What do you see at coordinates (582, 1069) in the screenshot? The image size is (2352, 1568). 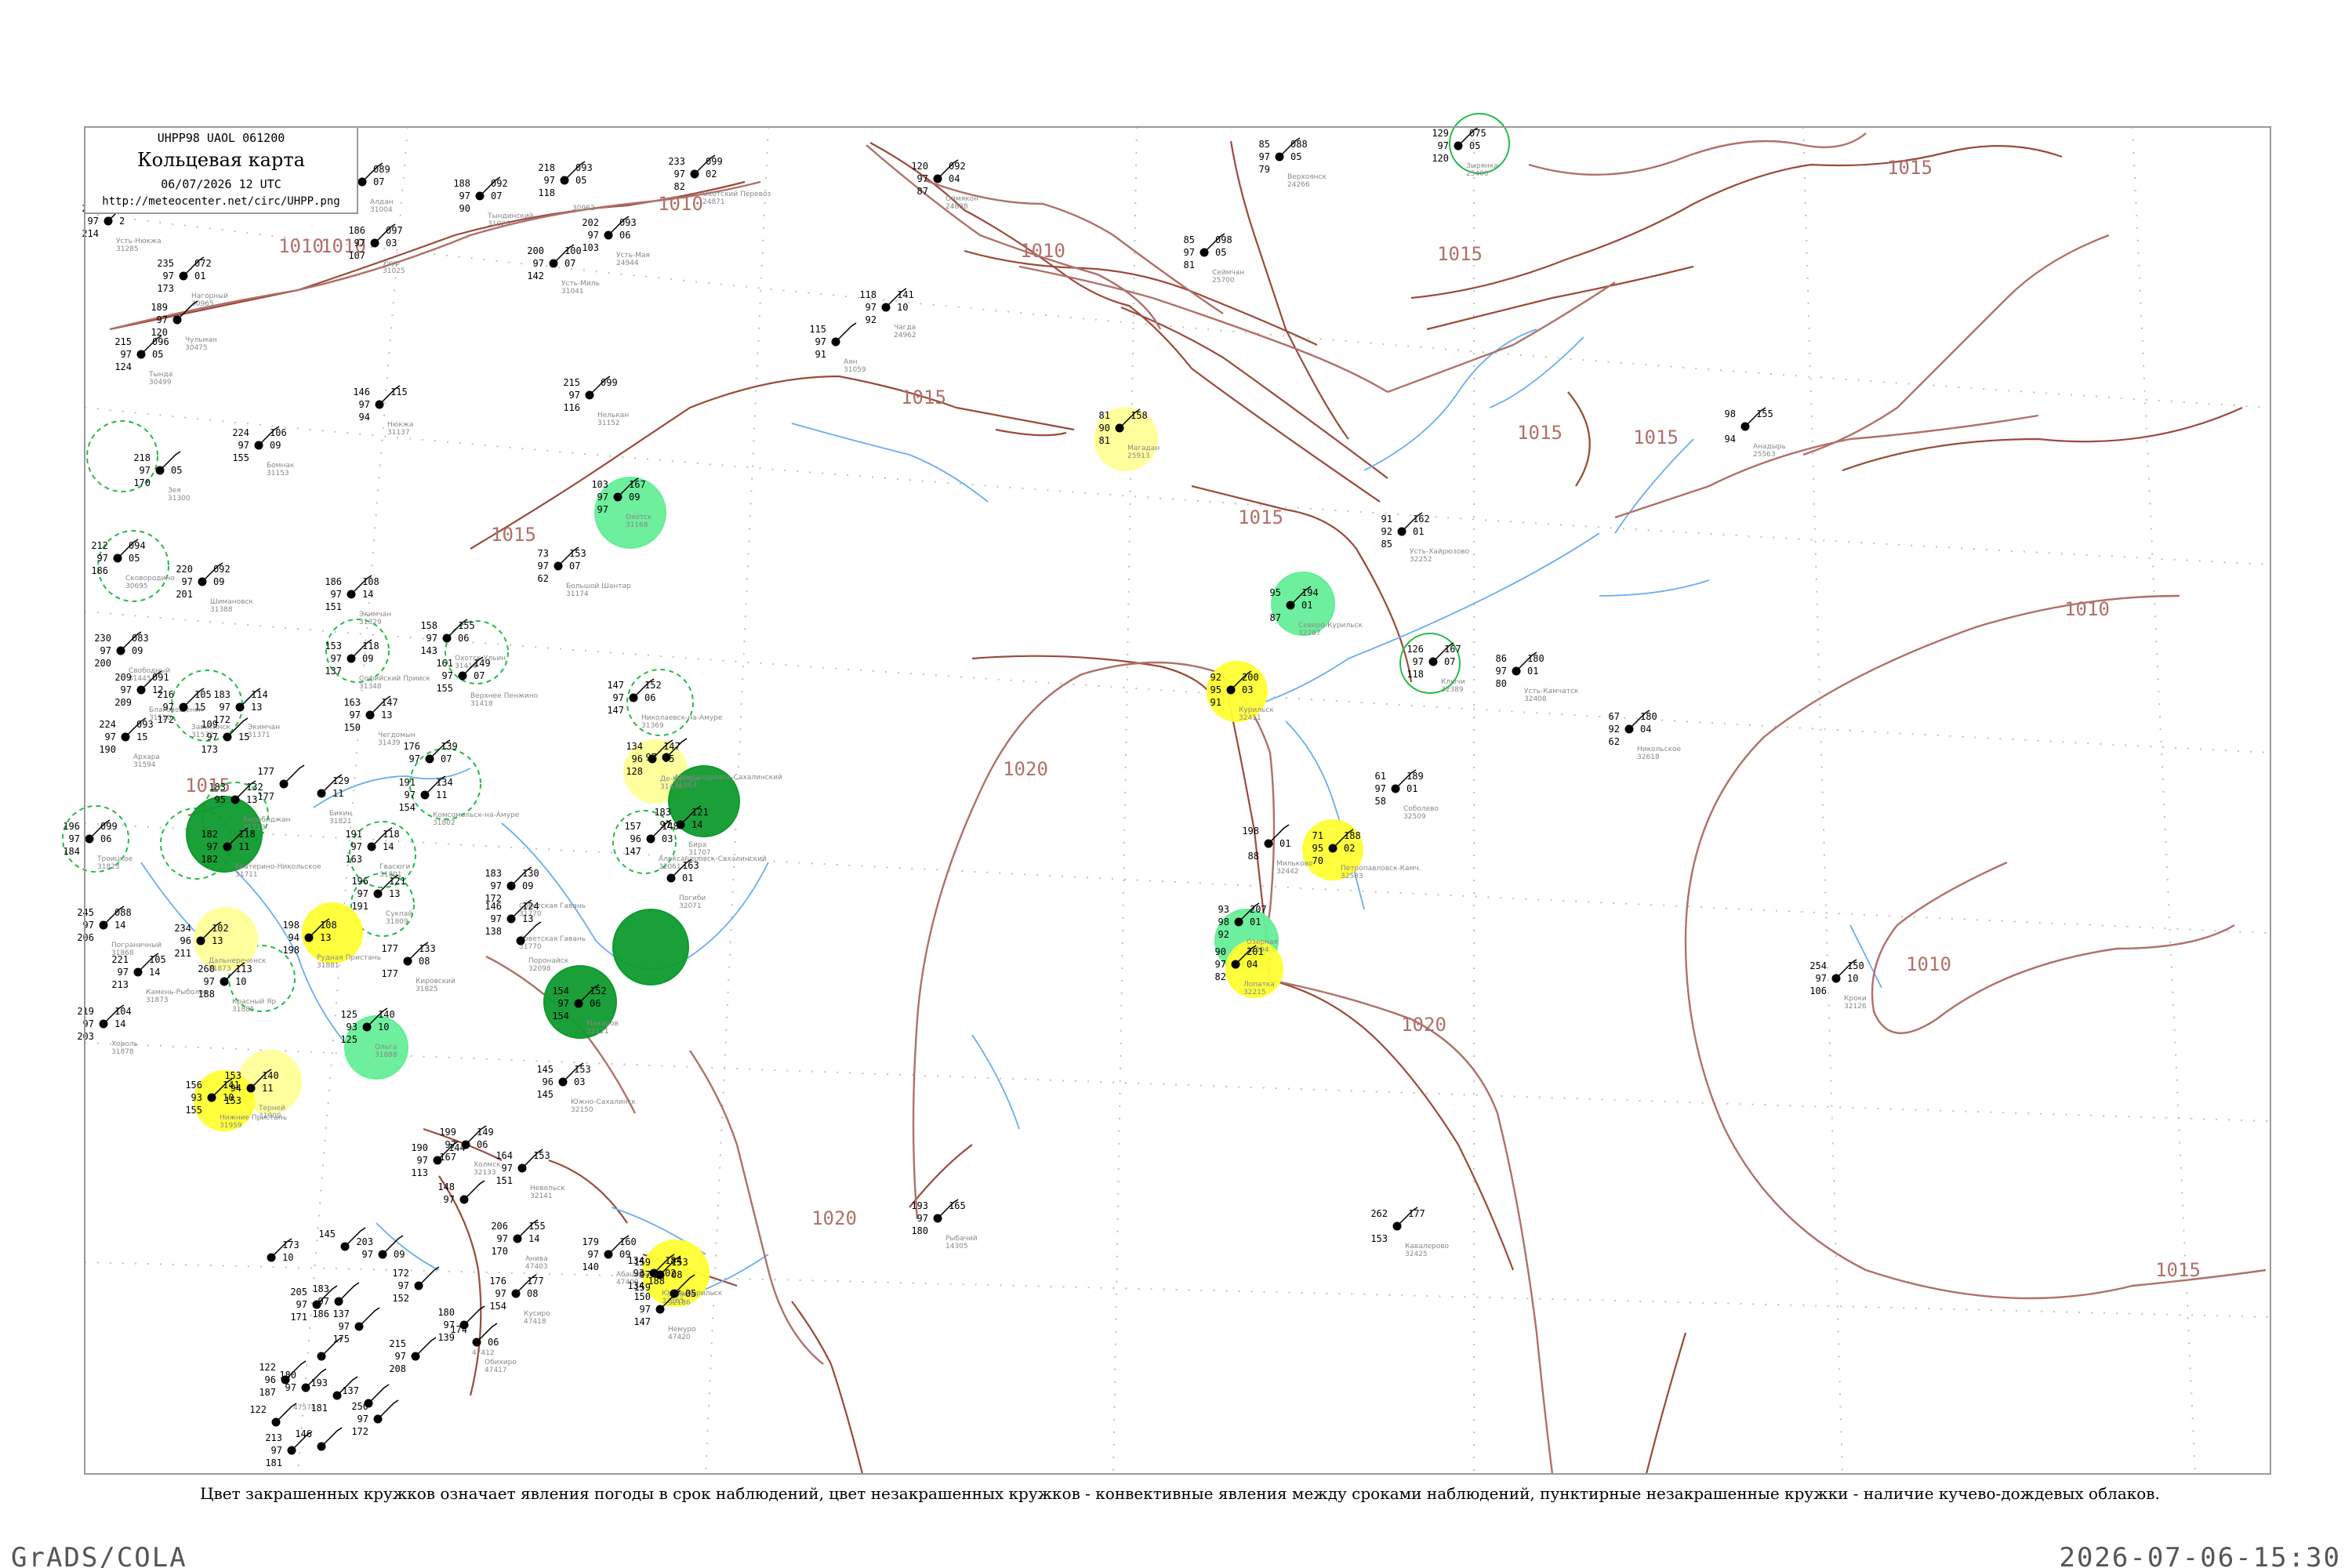 I see `station-temp: 153` at bounding box center [582, 1069].